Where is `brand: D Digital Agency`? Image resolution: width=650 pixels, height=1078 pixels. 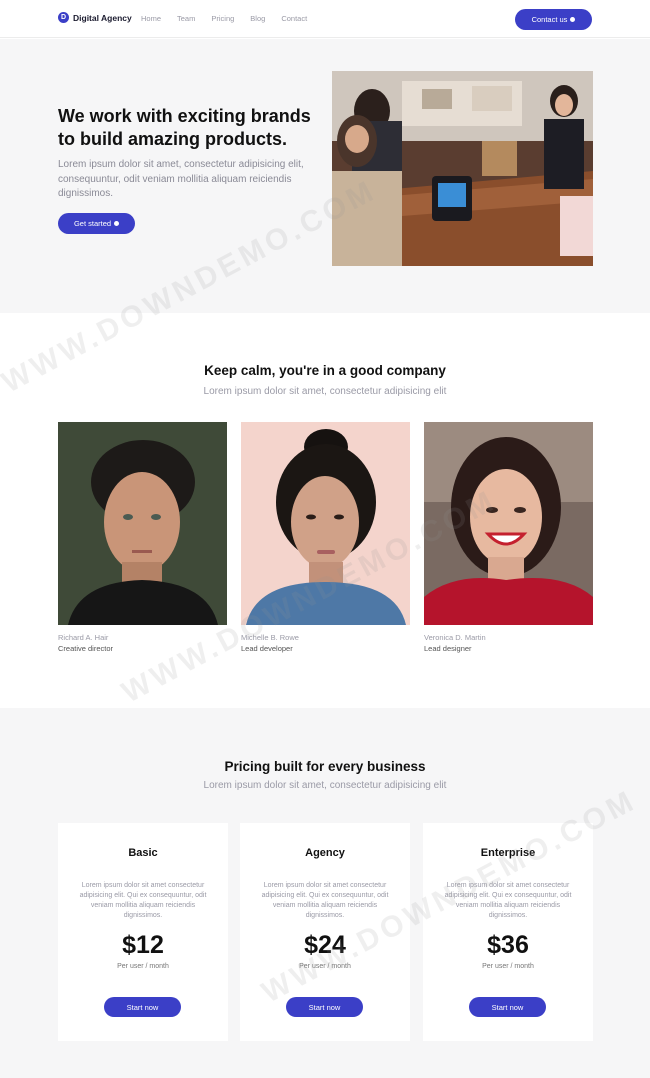 brand: D Digital Agency is located at coordinates (95, 17).